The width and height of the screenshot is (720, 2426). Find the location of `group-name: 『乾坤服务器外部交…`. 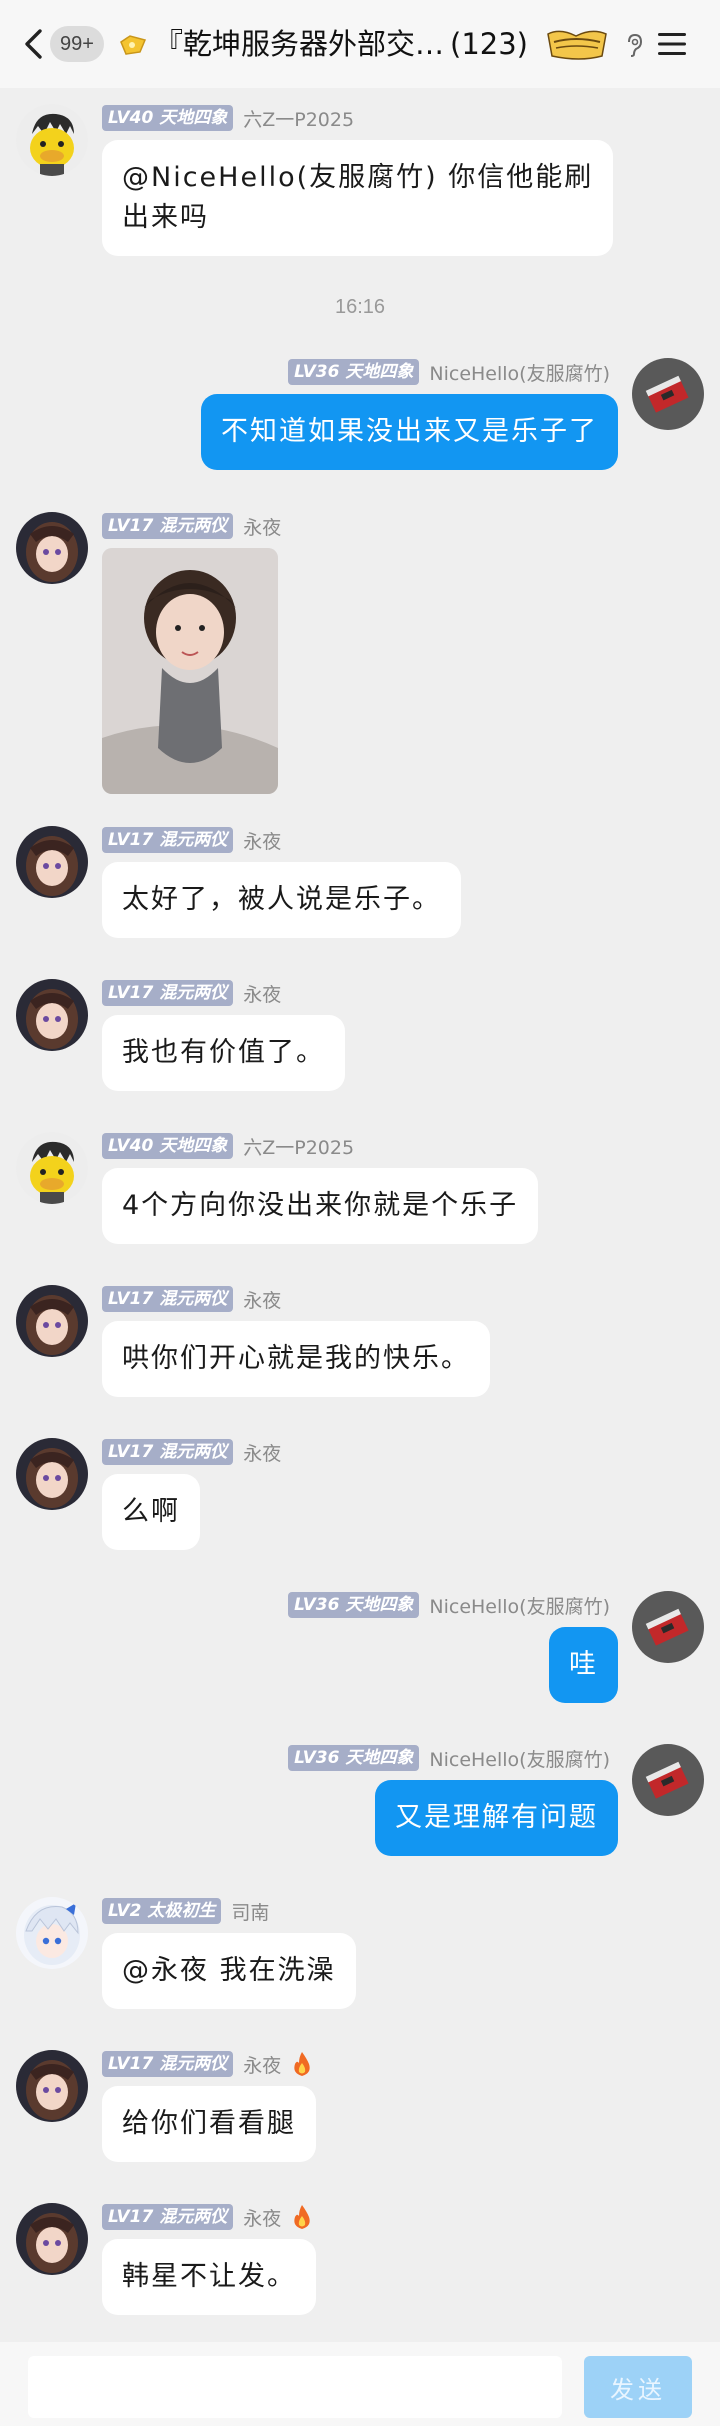

group-name: 『乾坤服务器外部交… is located at coordinates (299, 44).